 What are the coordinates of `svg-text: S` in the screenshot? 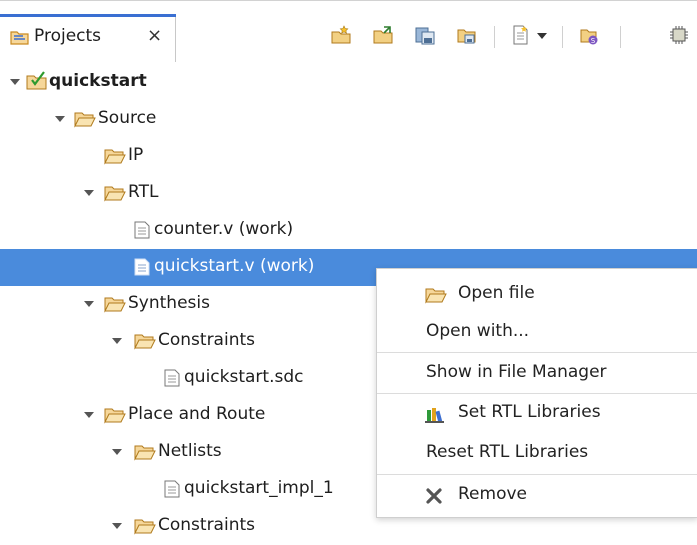 It's located at (593, 41).